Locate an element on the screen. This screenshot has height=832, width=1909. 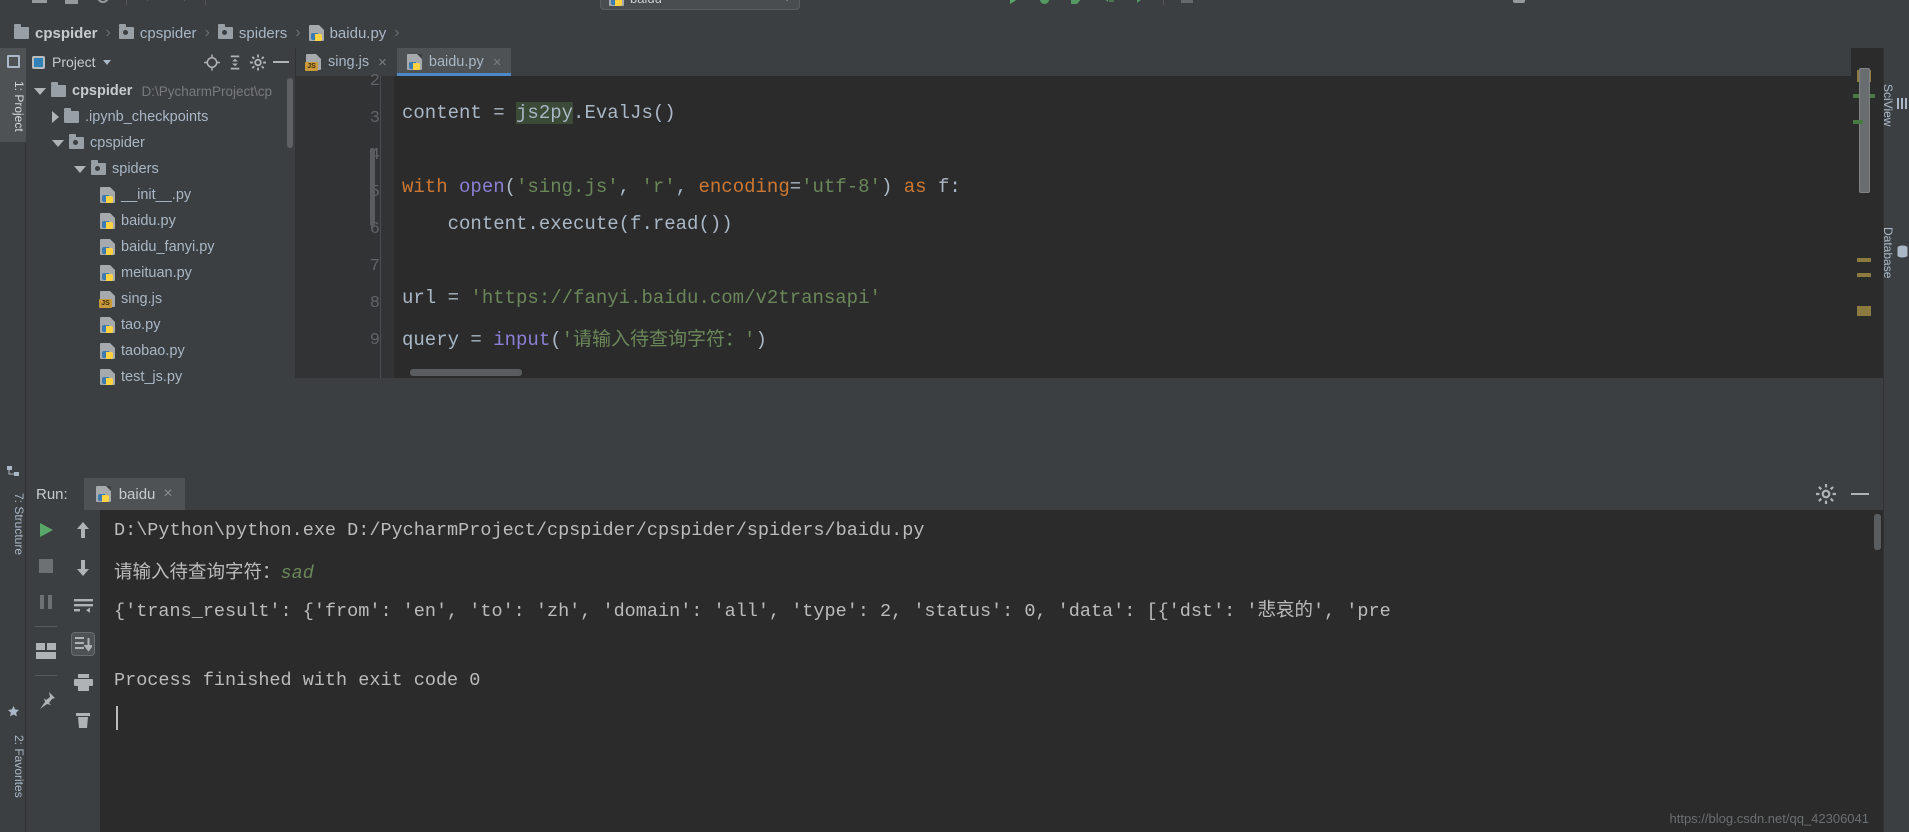
breadcrumb-item-0: cpspider is located at coordinates (56, 33).